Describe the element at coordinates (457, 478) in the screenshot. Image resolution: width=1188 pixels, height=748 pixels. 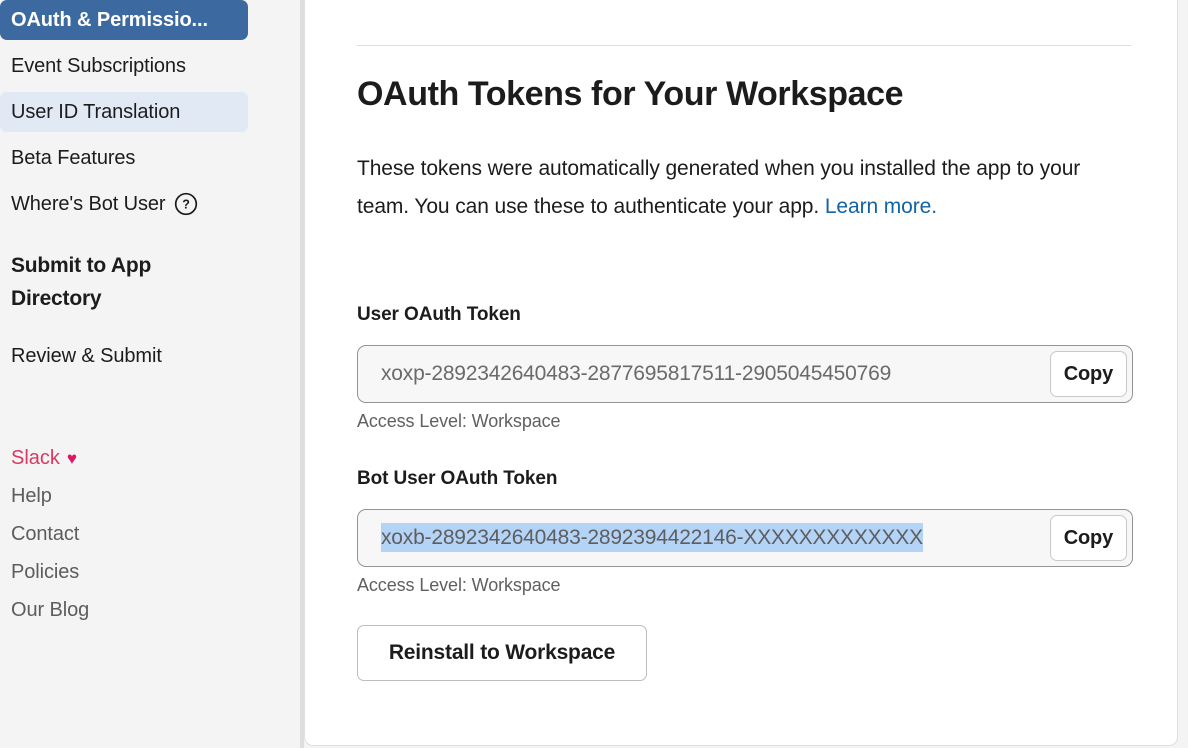
I see `bot-user-oauth-token-label: Bot User OAuth Token` at that location.